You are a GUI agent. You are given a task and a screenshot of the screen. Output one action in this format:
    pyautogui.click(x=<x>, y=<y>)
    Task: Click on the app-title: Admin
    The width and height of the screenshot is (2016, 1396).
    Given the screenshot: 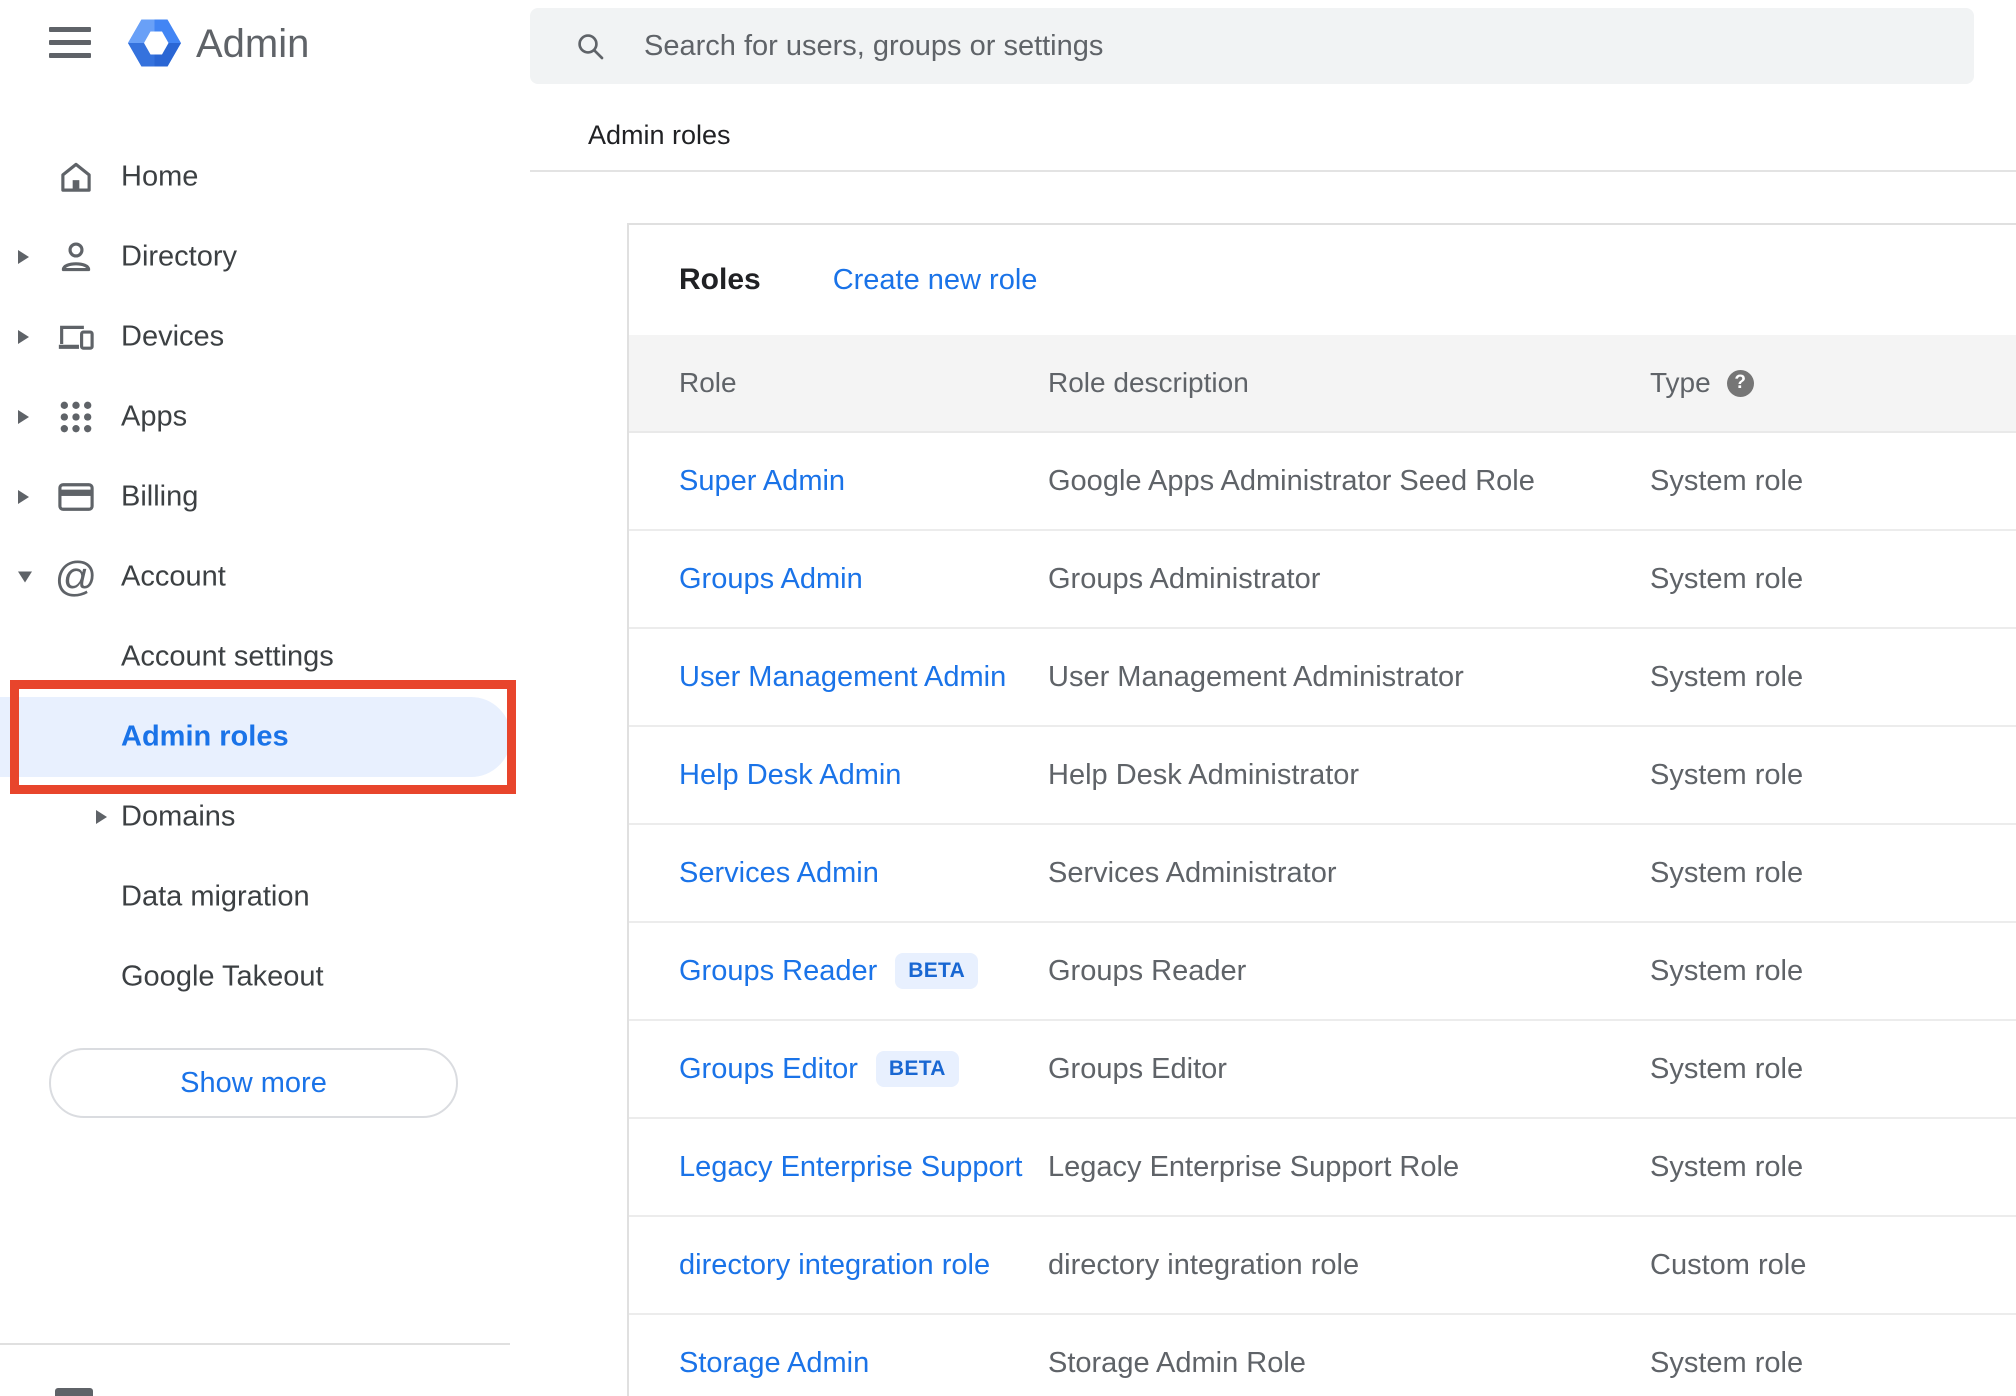 What is the action you would take?
    pyautogui.click(x=253, y=44)
    